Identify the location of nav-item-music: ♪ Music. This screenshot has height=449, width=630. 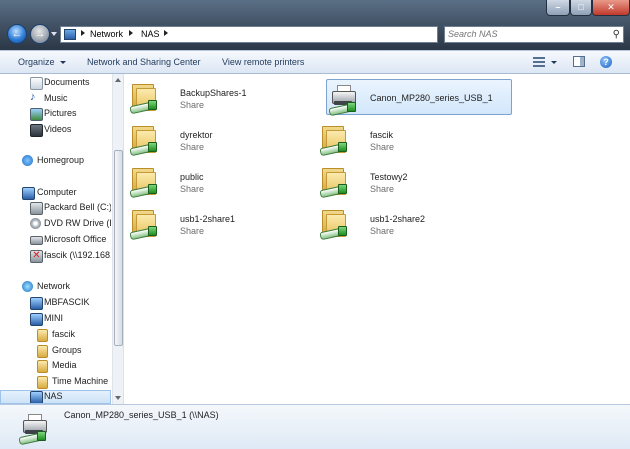
(55, 99).